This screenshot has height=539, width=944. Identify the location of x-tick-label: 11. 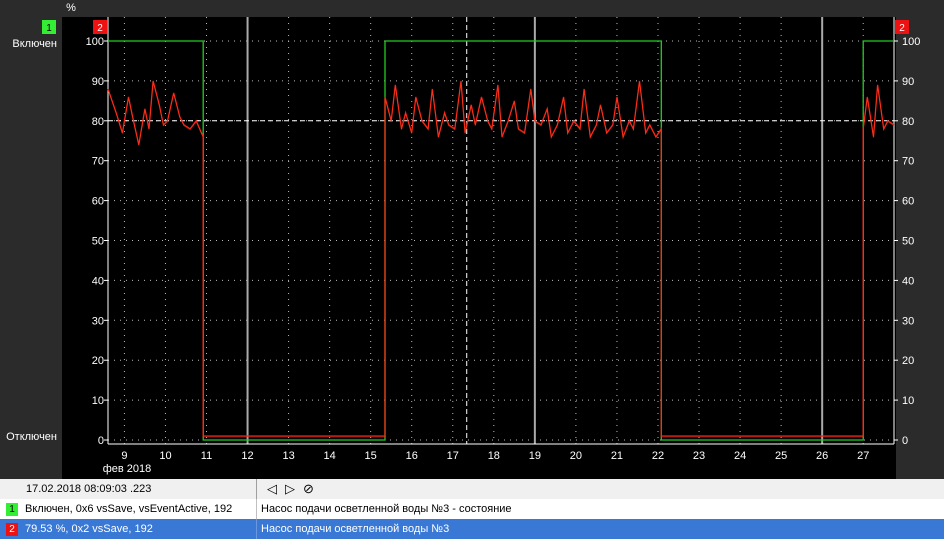
(206, 456).